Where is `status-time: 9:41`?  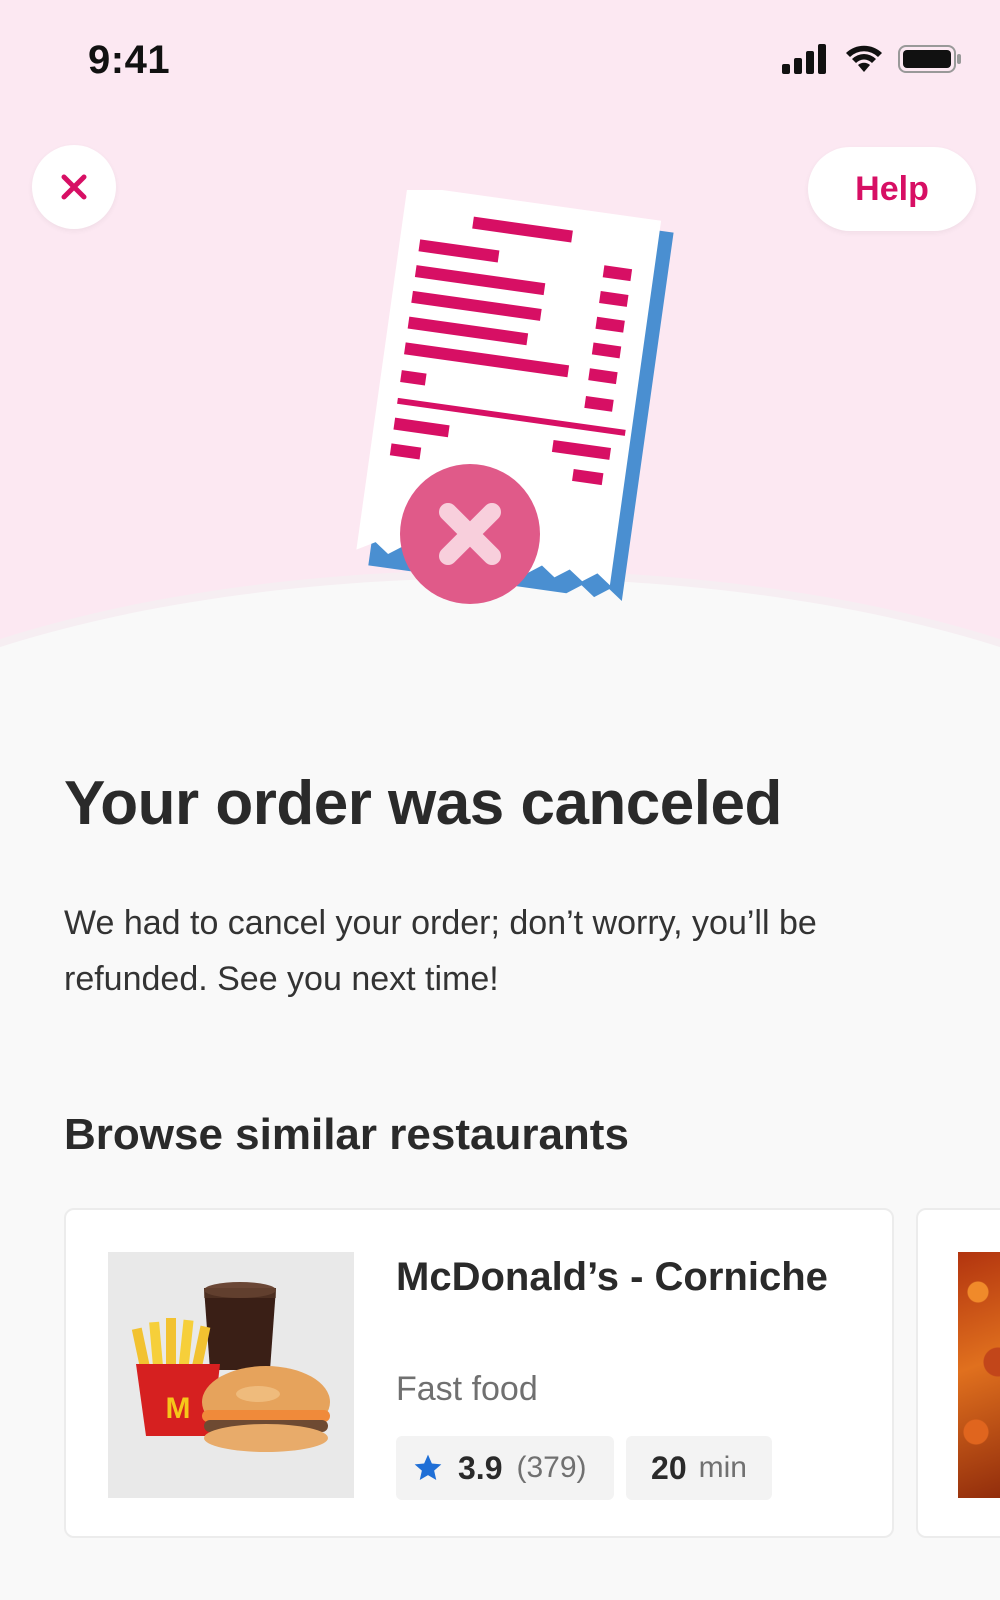 status-time: 9:41 is located at coordinates (129, 60).